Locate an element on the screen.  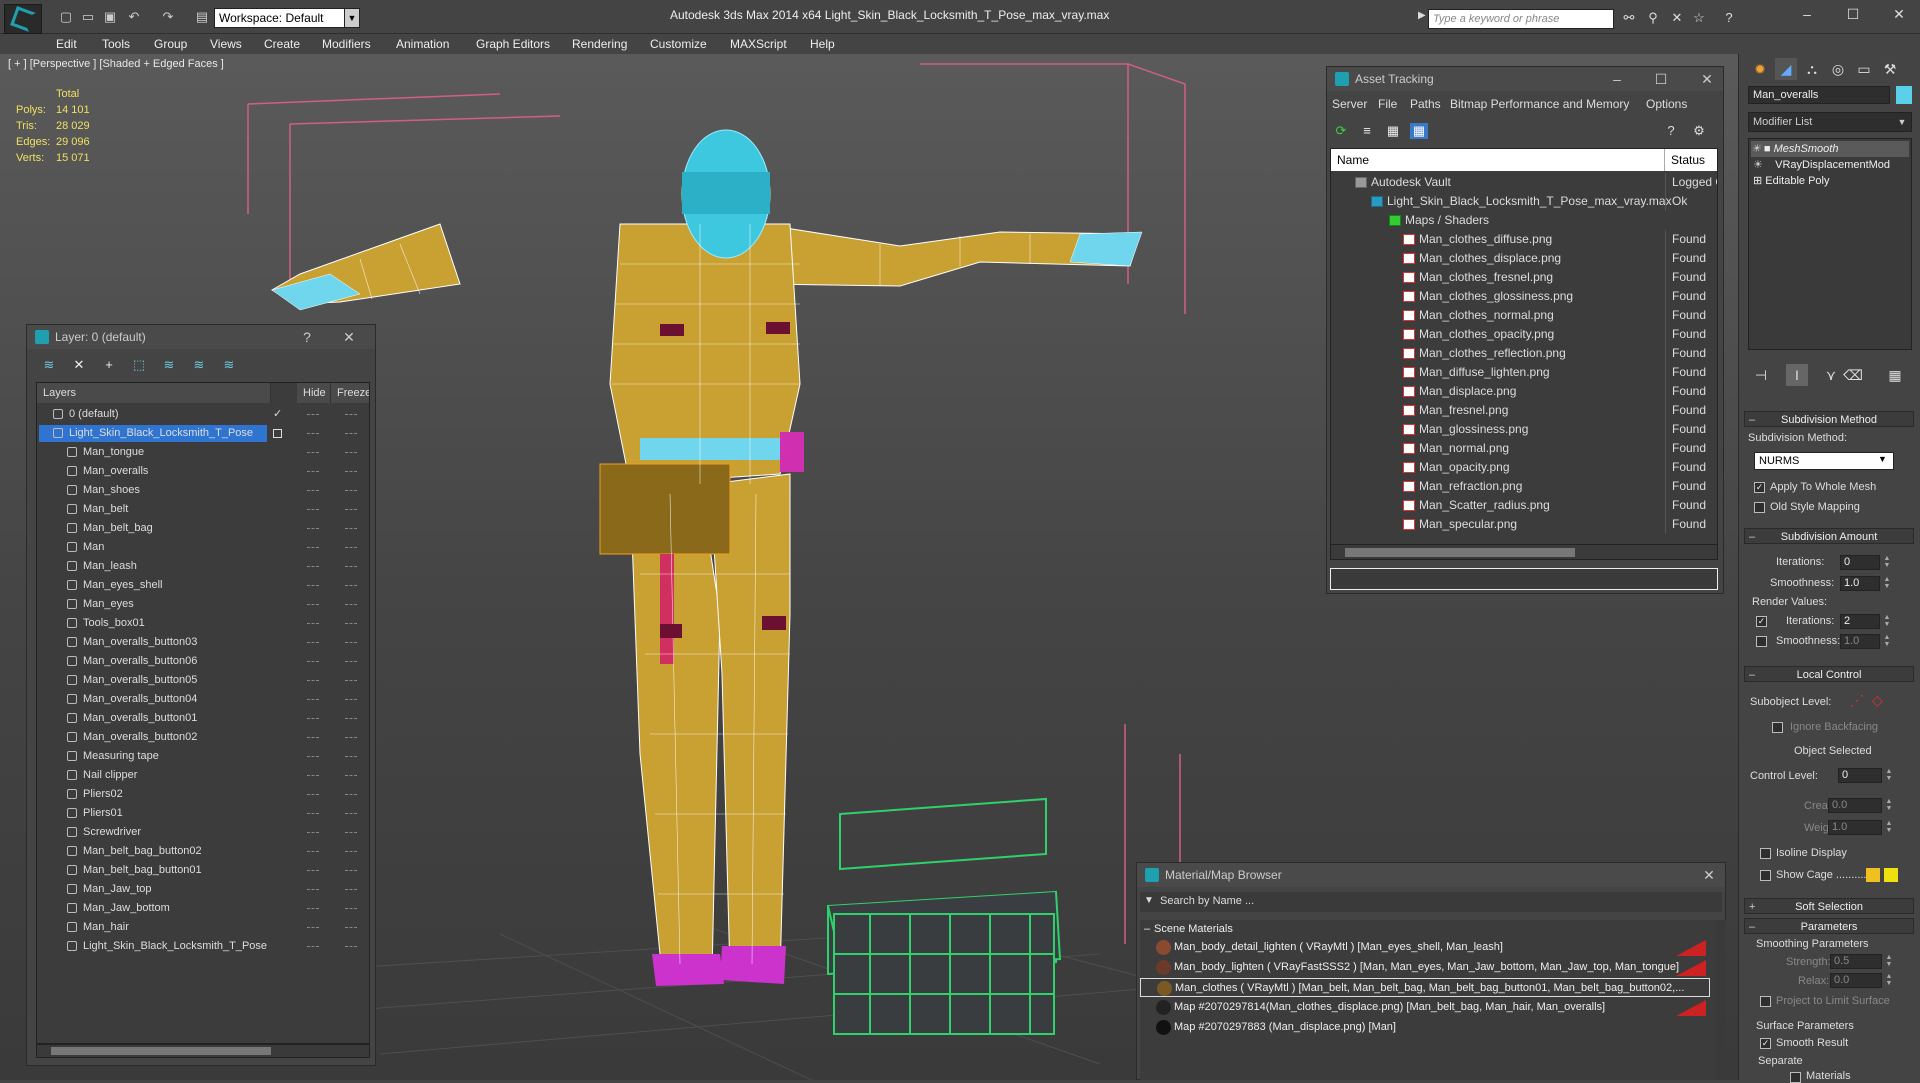
create-layer-icon: ≋ is located at coordinates (49, 365).